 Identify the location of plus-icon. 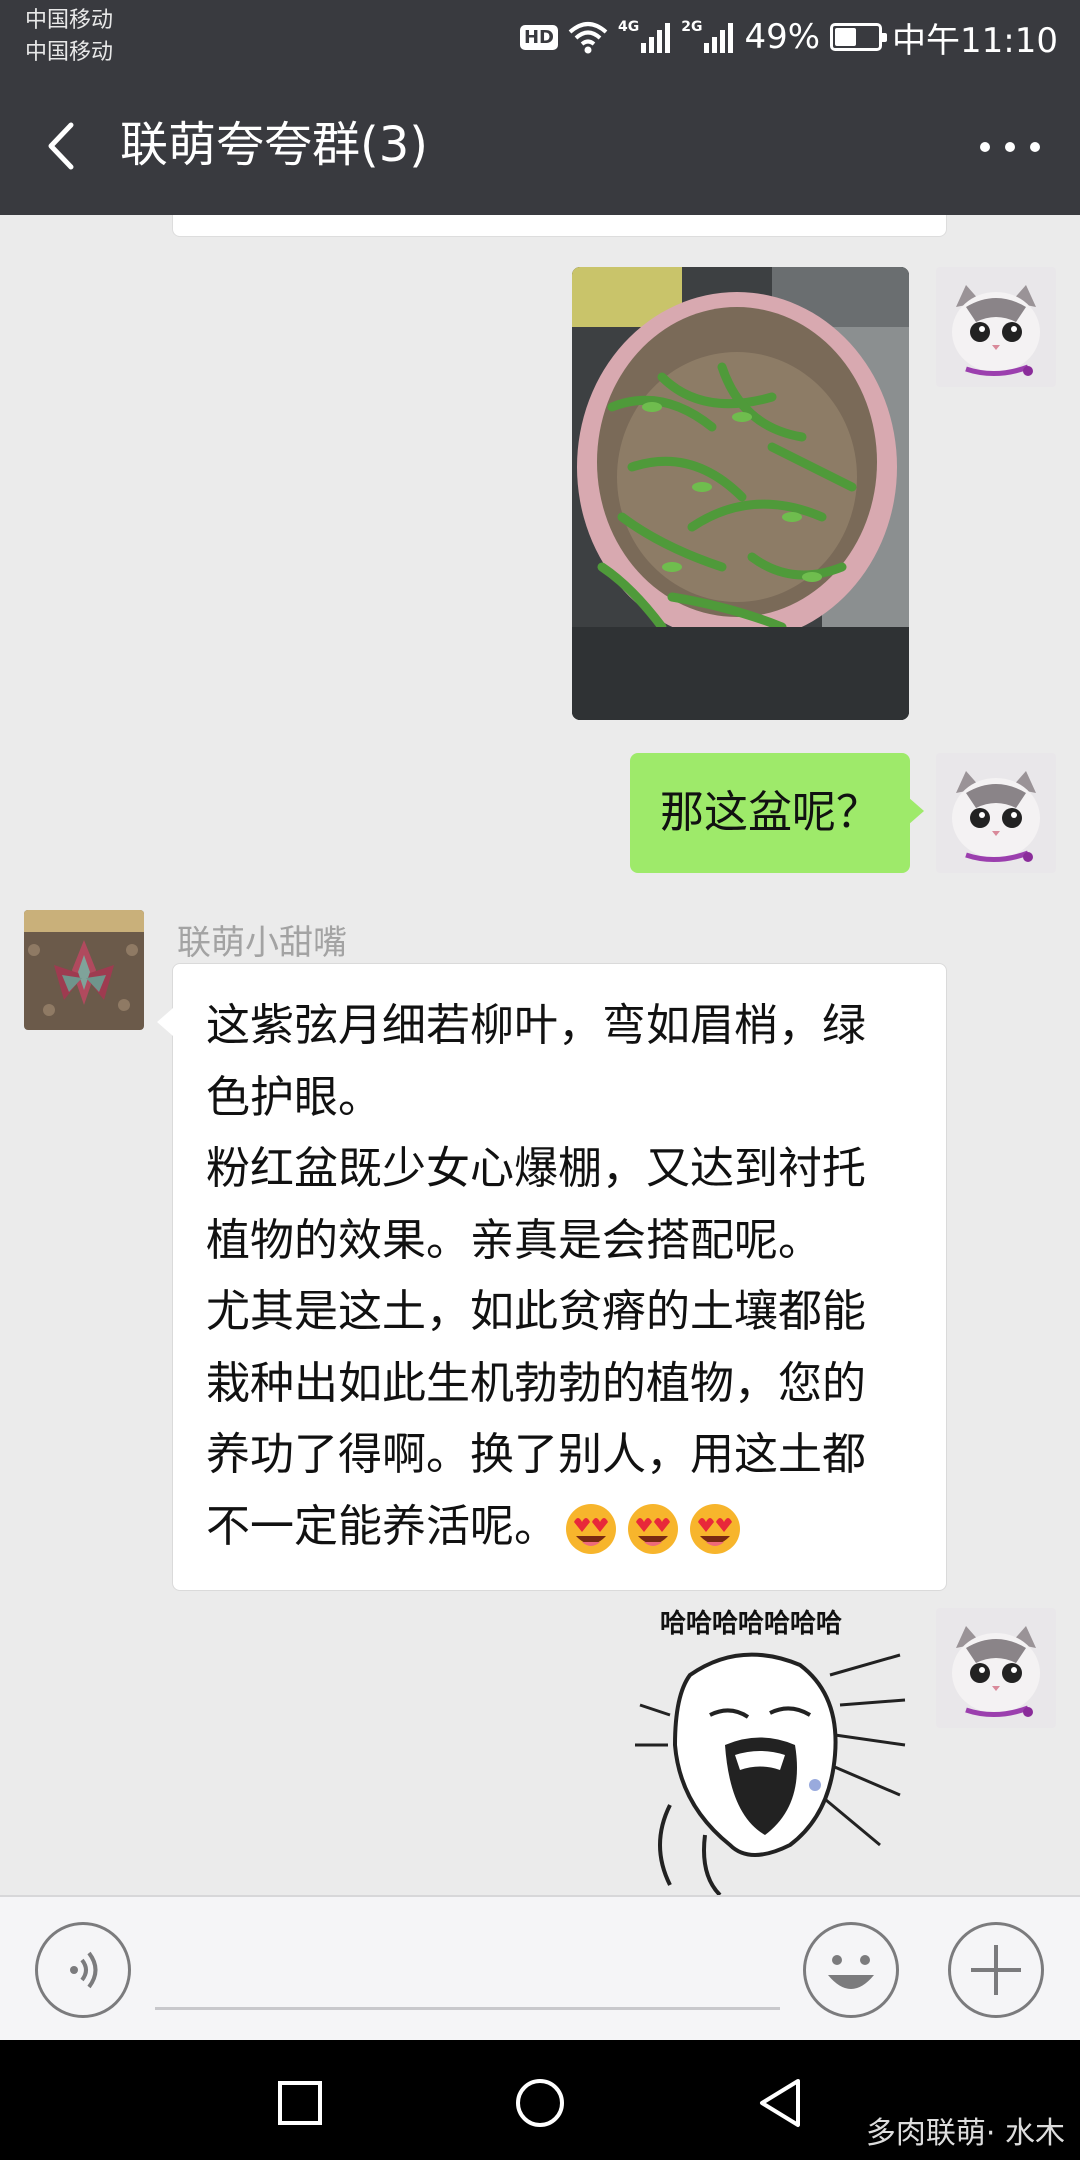
(996, 1970).